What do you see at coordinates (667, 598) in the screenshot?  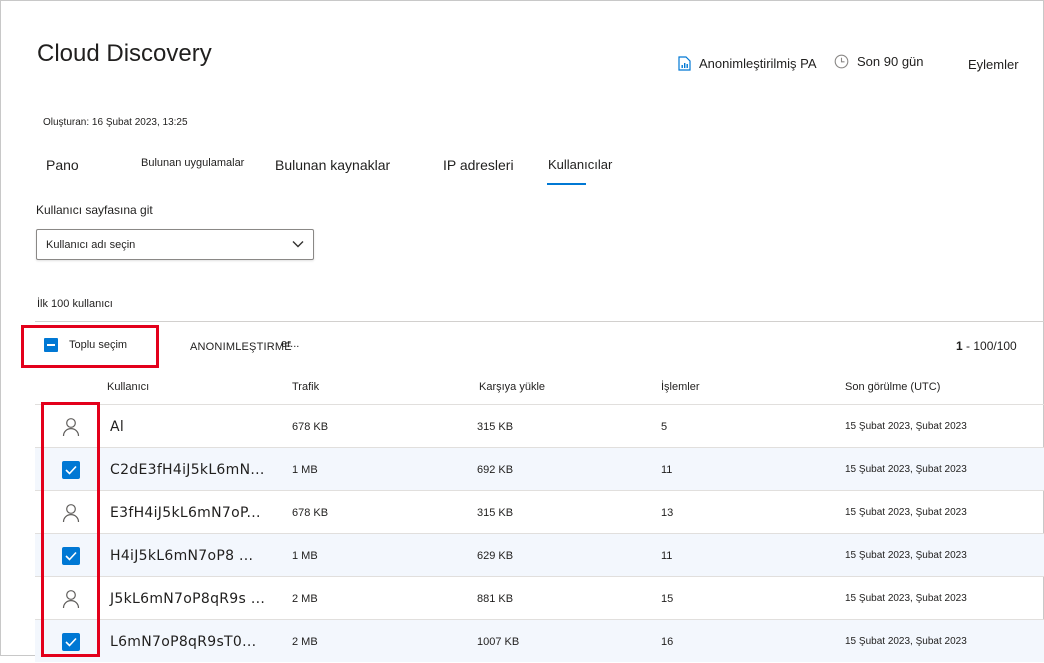 I see `transactions-value: 15` at bounding box center [667, 598].